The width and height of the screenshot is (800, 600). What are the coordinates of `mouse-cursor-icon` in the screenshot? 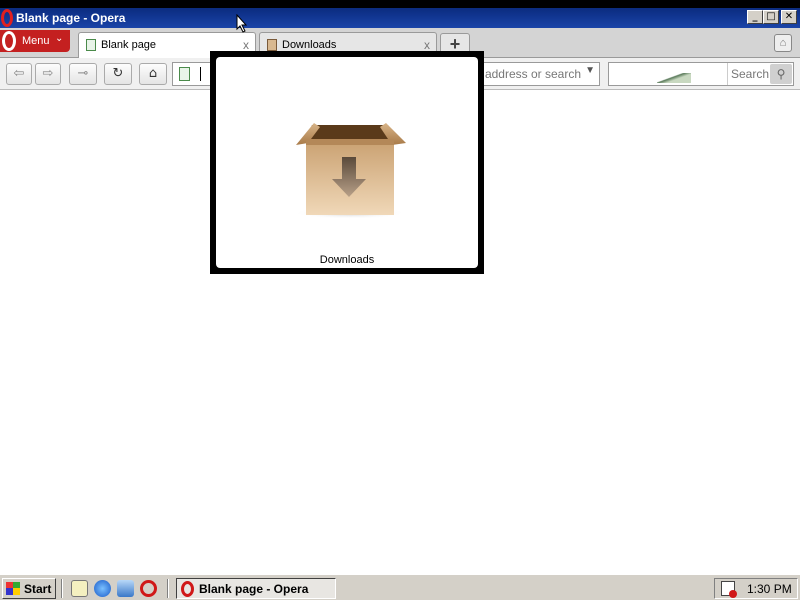 It's located at (242, 23).